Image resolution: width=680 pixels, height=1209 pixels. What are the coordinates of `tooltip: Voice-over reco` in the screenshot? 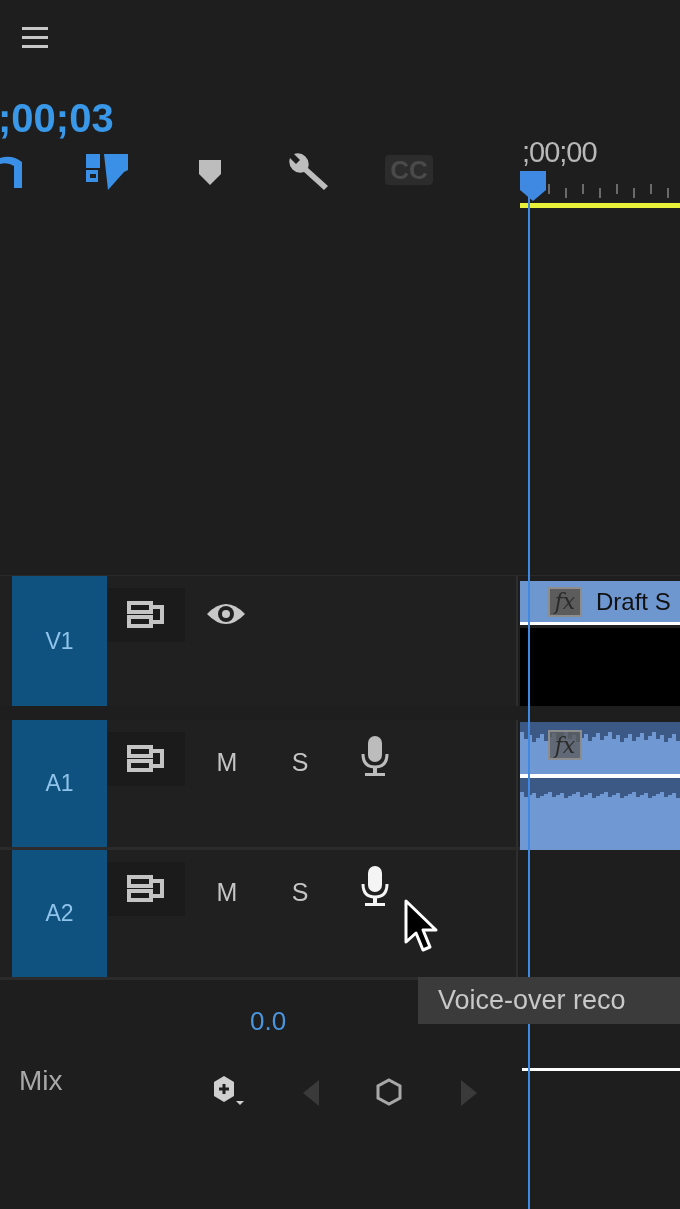 It's located at (549, 1000).